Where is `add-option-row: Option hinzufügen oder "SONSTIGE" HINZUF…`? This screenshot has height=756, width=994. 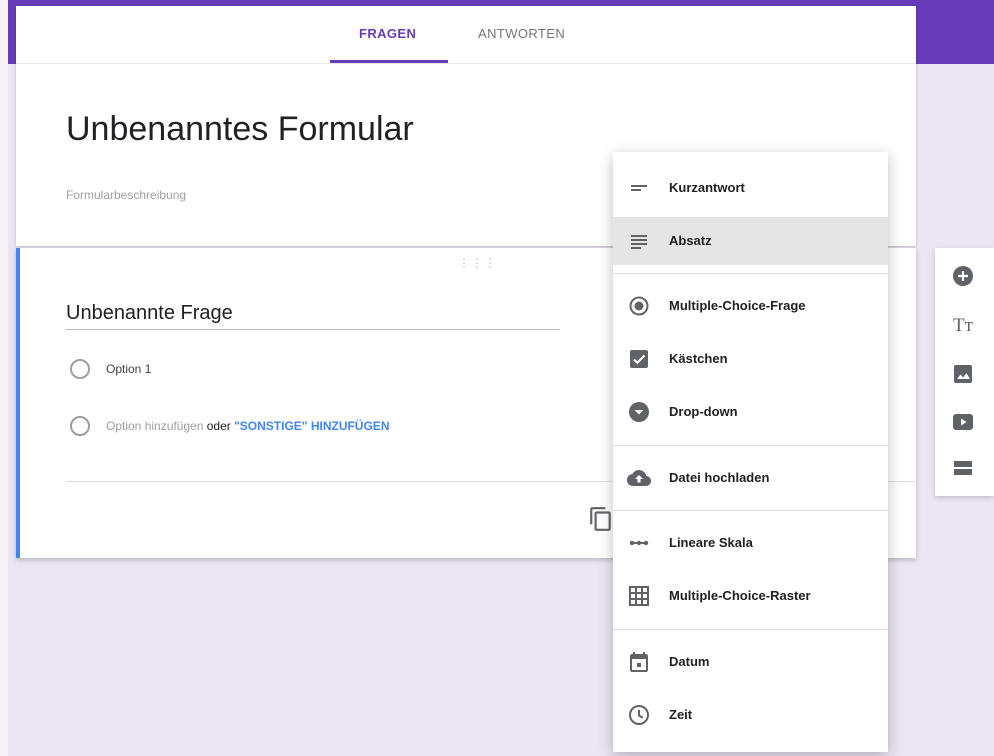 add-option-row: Option hinzufügen oder "SONSTIGE" HINZUF… is located at coordinates (247, 426).